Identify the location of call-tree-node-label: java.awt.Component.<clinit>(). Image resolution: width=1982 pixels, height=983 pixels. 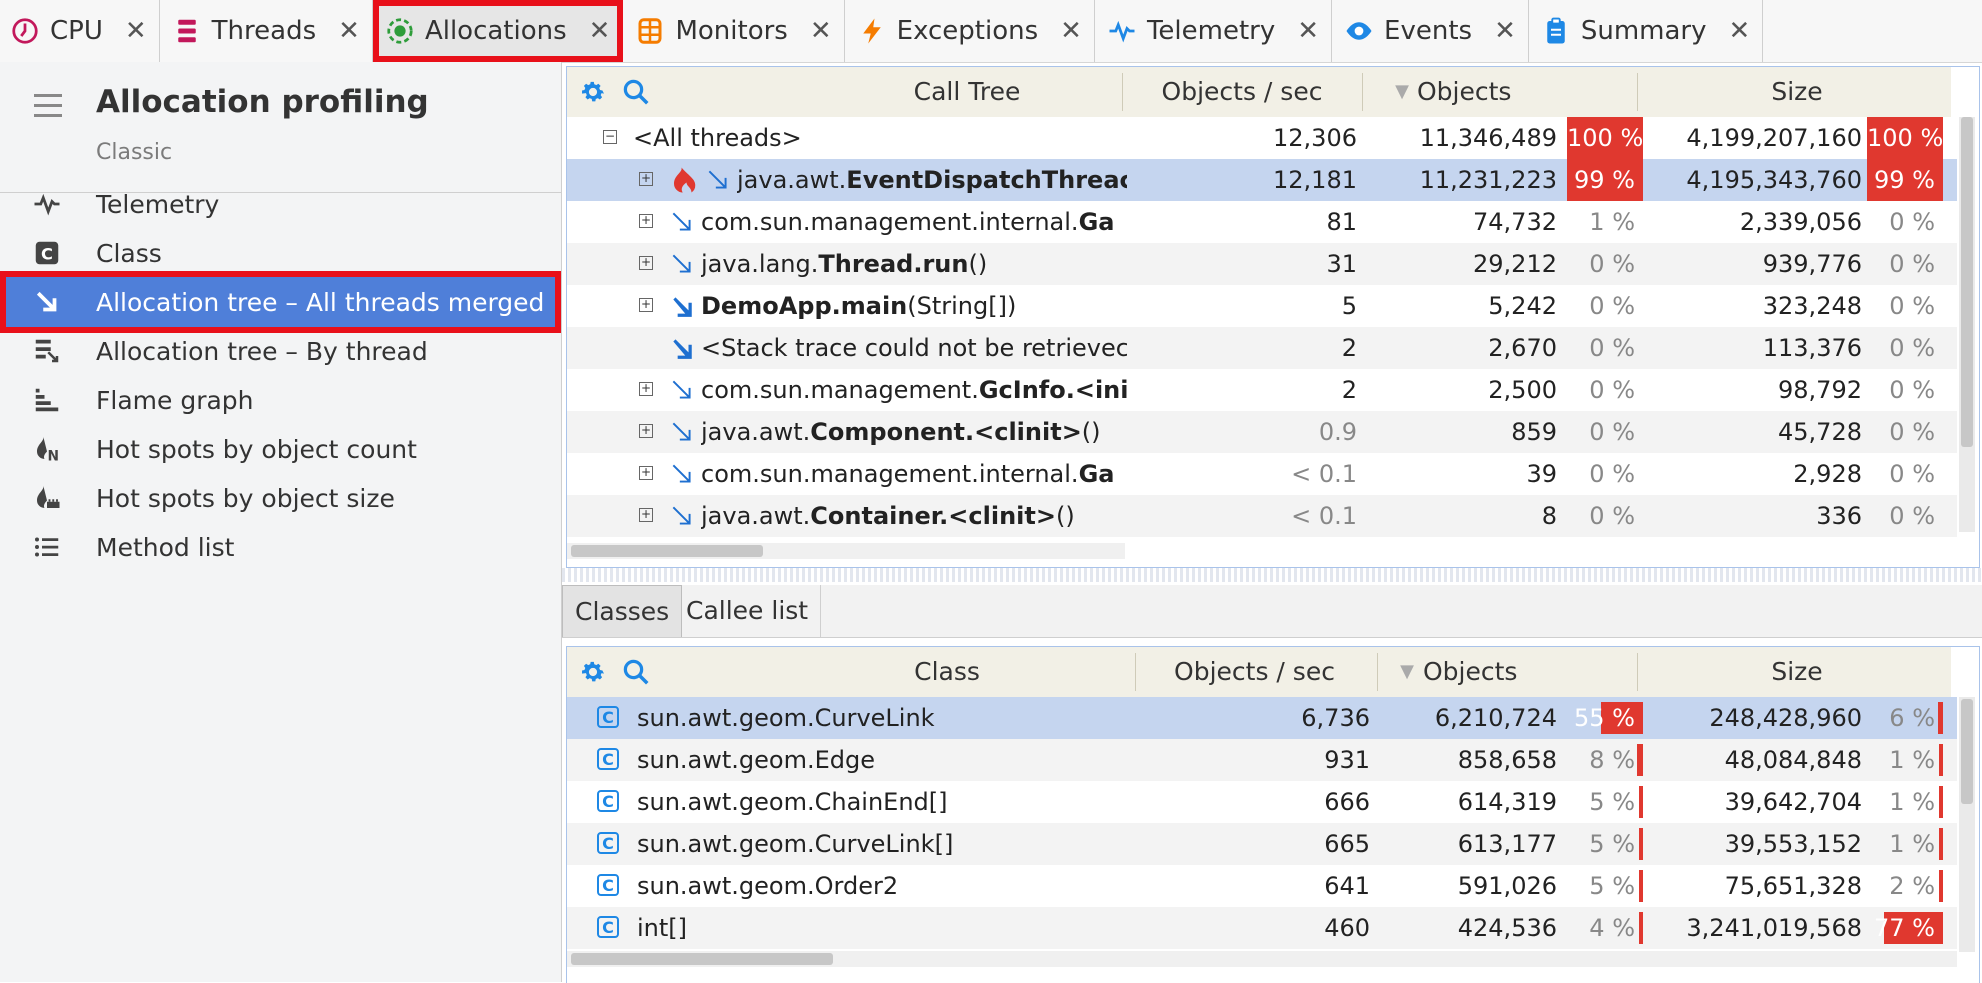
(914, 432).